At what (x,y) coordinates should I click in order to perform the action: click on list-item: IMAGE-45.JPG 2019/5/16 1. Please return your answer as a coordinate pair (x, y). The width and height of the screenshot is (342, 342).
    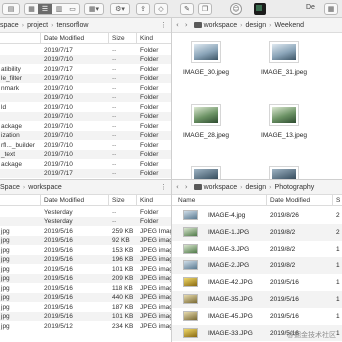
    Looking at the image, I should click on (257, 316).